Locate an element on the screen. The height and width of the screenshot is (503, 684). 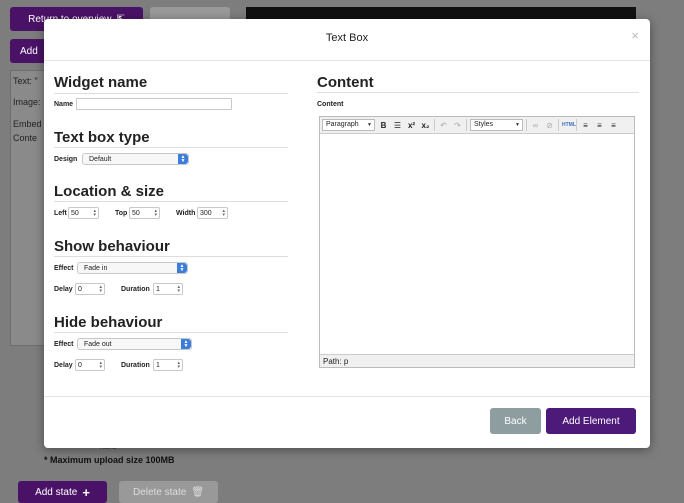
show-effect-label: Effect is located at coordinates (64, 268).